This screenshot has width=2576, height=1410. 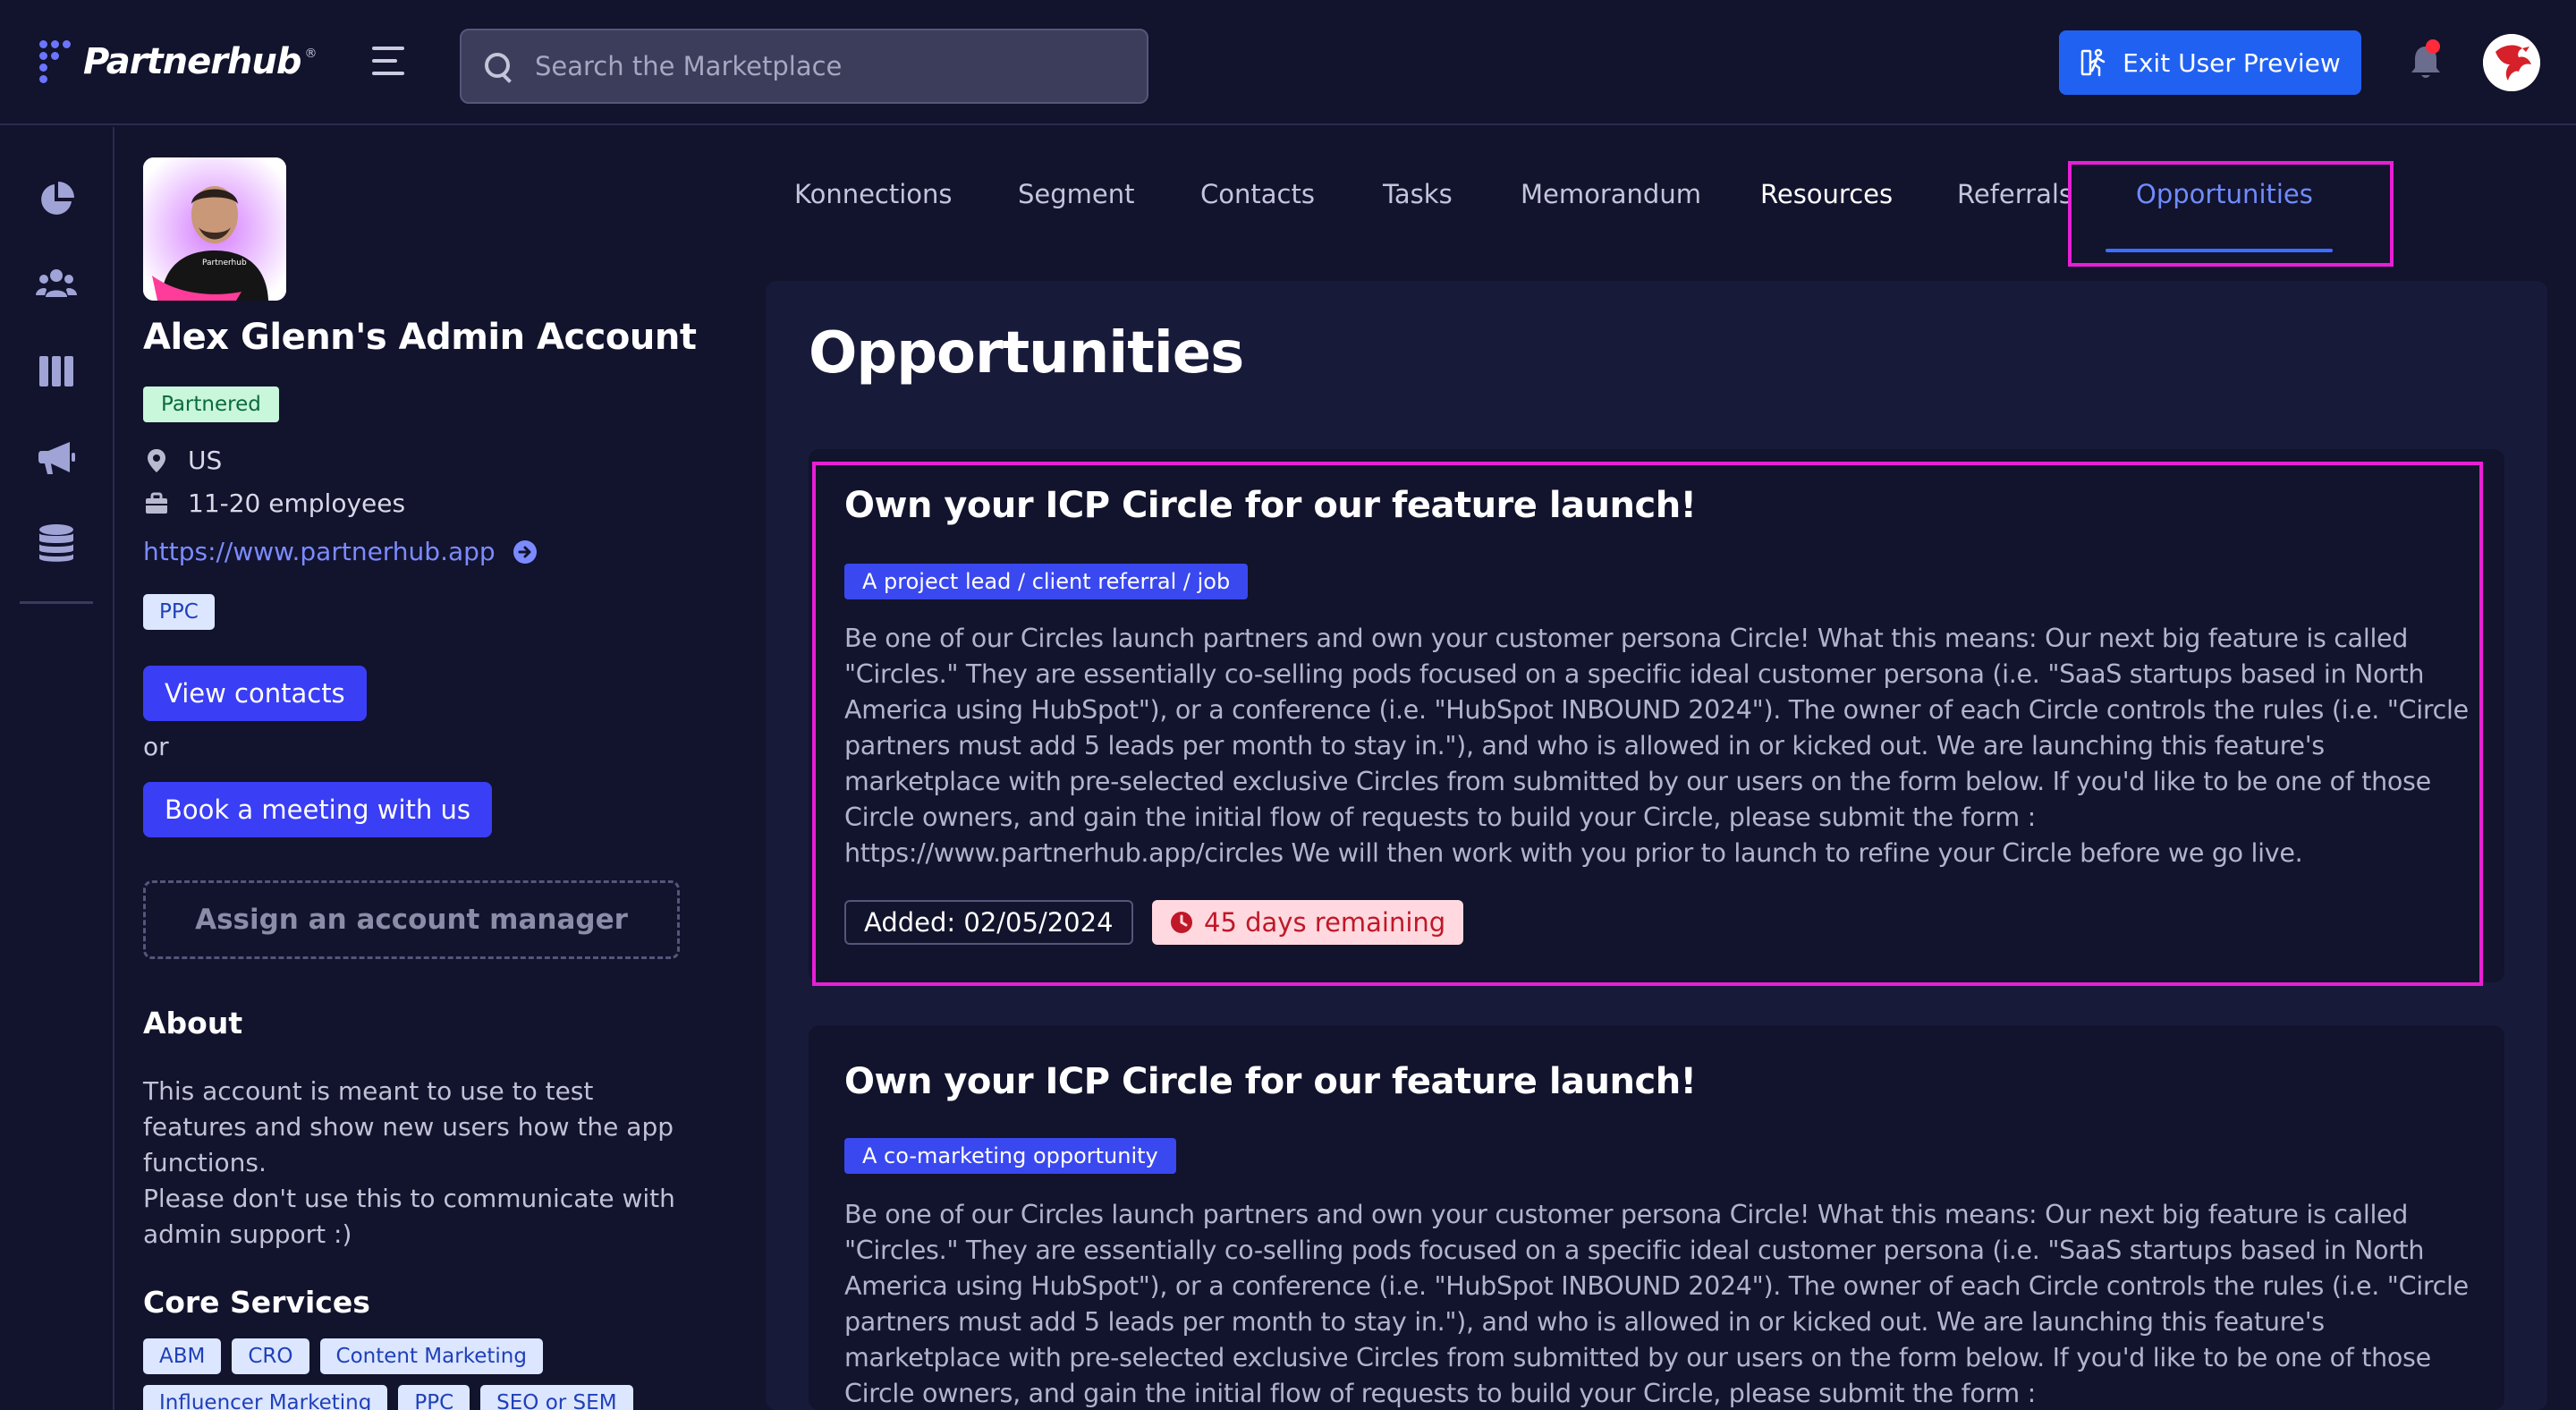 What do you see at coordinates (255, 694) in the screenshot?
I see `view-contacts-button: View contacts` at bounding box center [255, 694].